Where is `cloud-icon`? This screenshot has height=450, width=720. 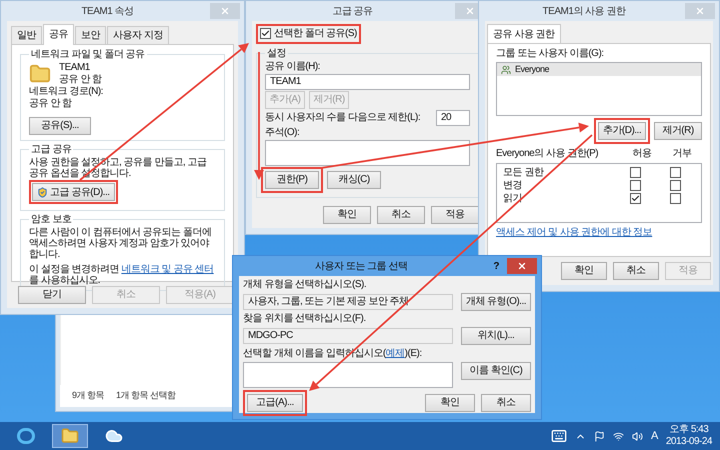 cloud-icon is located at coordinates (114, 436).